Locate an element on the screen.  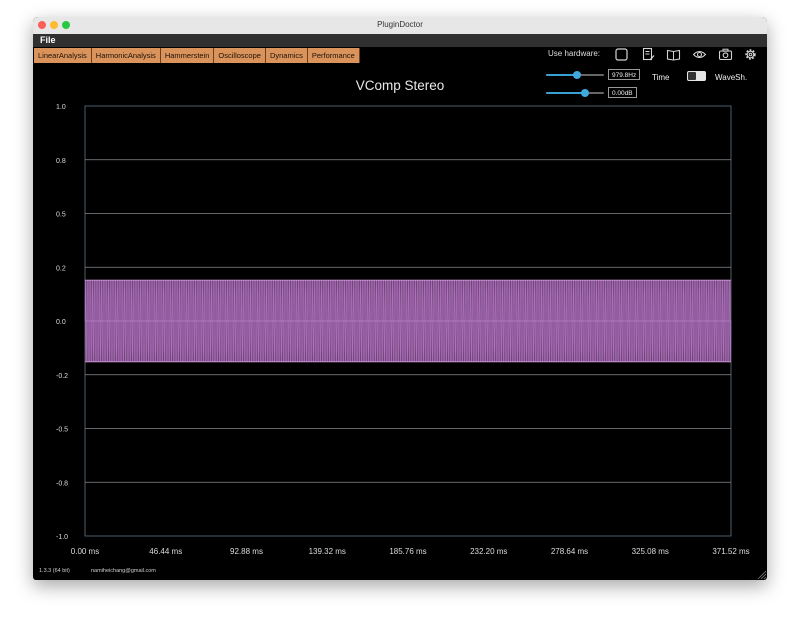
x-tick-label: 92.88 ms is located at coordinates (246, 551).